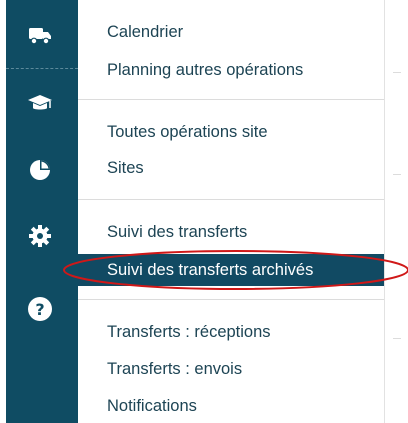 Image resolution: width=408 pixels, height=423 pixels. What do you see at coordinates (125, 168) in the screenshot?
I see `menu-item-sites: Sites` at bounding box center [125, 168].